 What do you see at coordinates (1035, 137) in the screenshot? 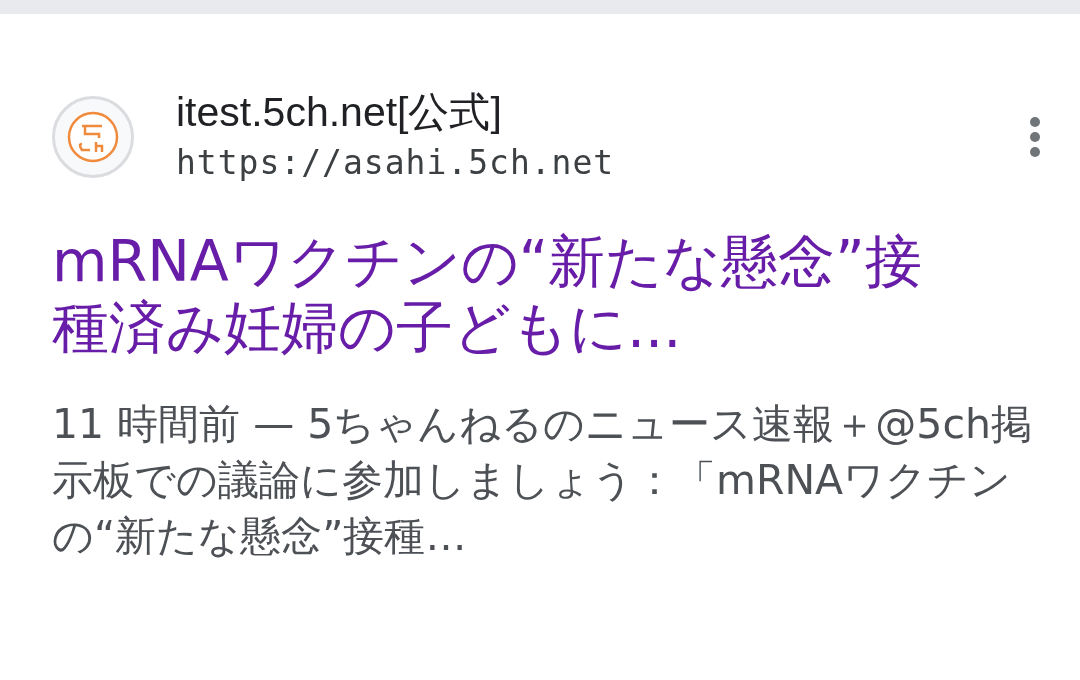
I see `more-options-icon` at bounding box center [1035, 137].